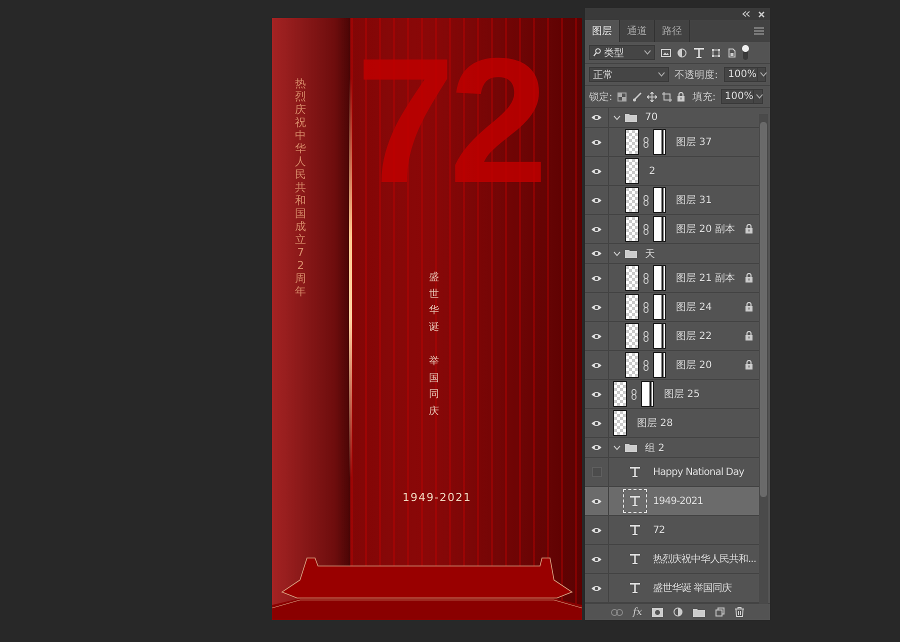  Describe the element at coordinates (720, 612) in the screenshot. I see `new-layer-icon` at that location.